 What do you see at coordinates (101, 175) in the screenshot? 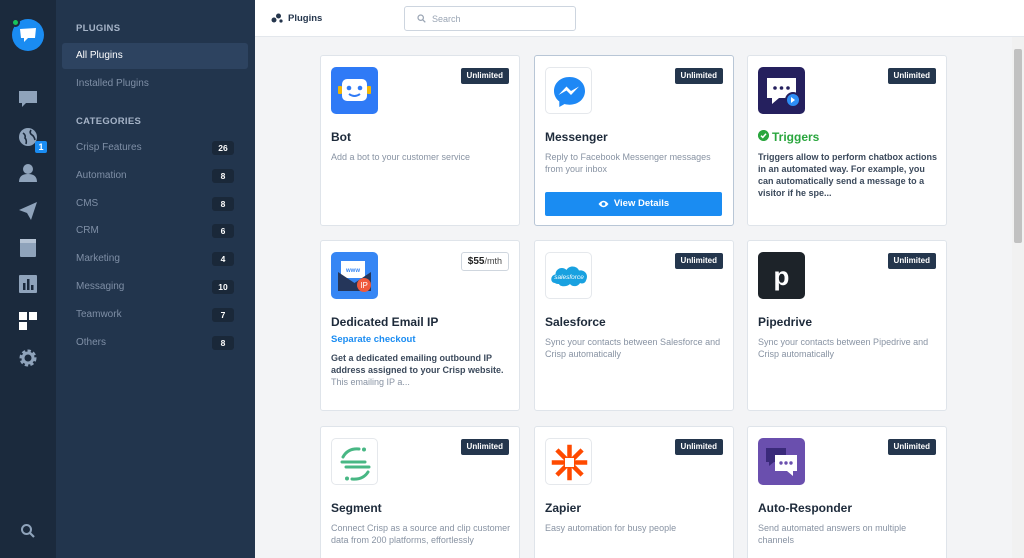
I see `category-label: Automation` at bounding box center [101, 175].